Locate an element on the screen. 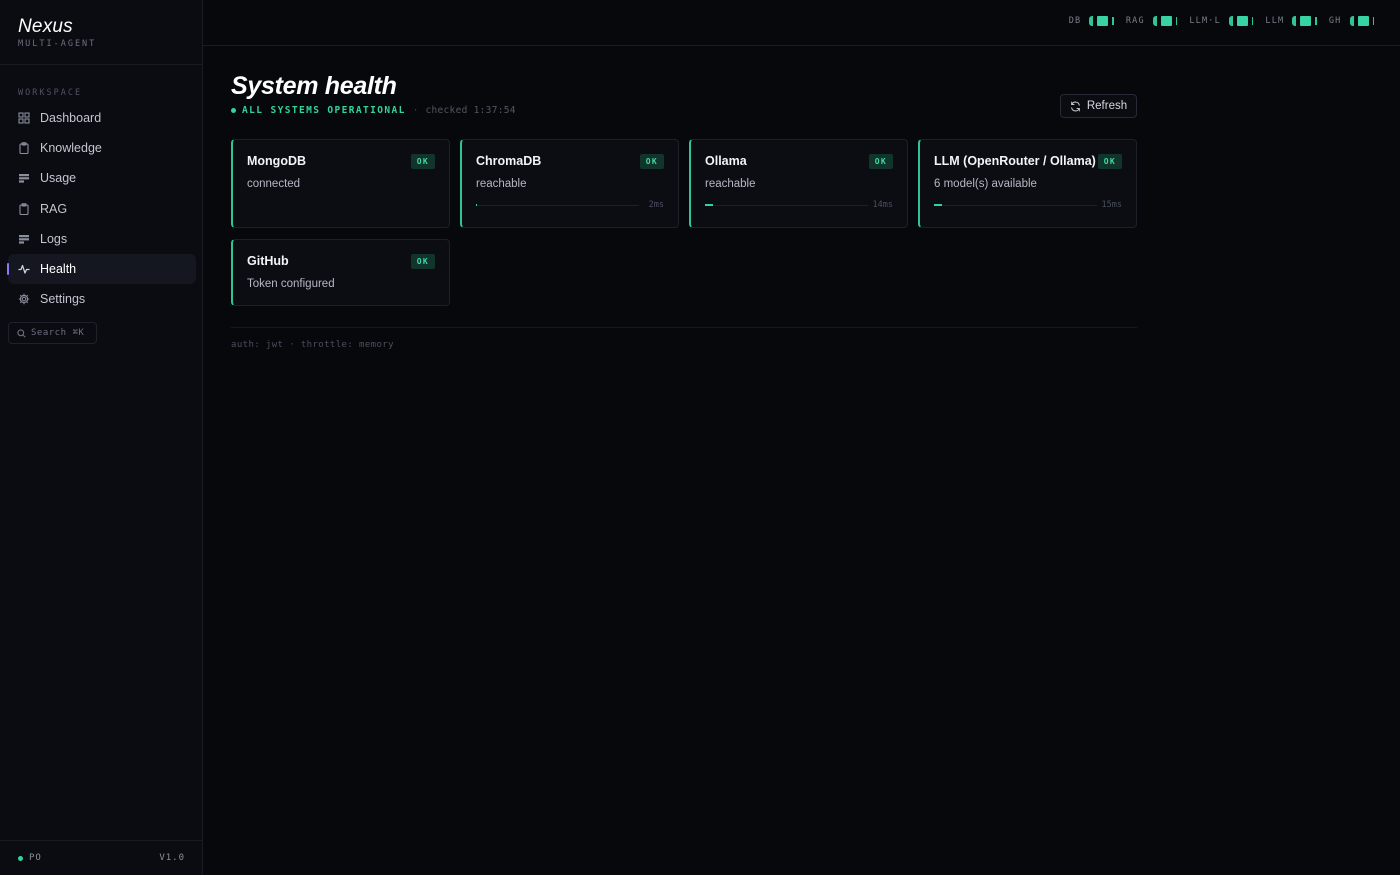 The image size is (1400, 875). page-title: System health is located at coordinates (314, 86).